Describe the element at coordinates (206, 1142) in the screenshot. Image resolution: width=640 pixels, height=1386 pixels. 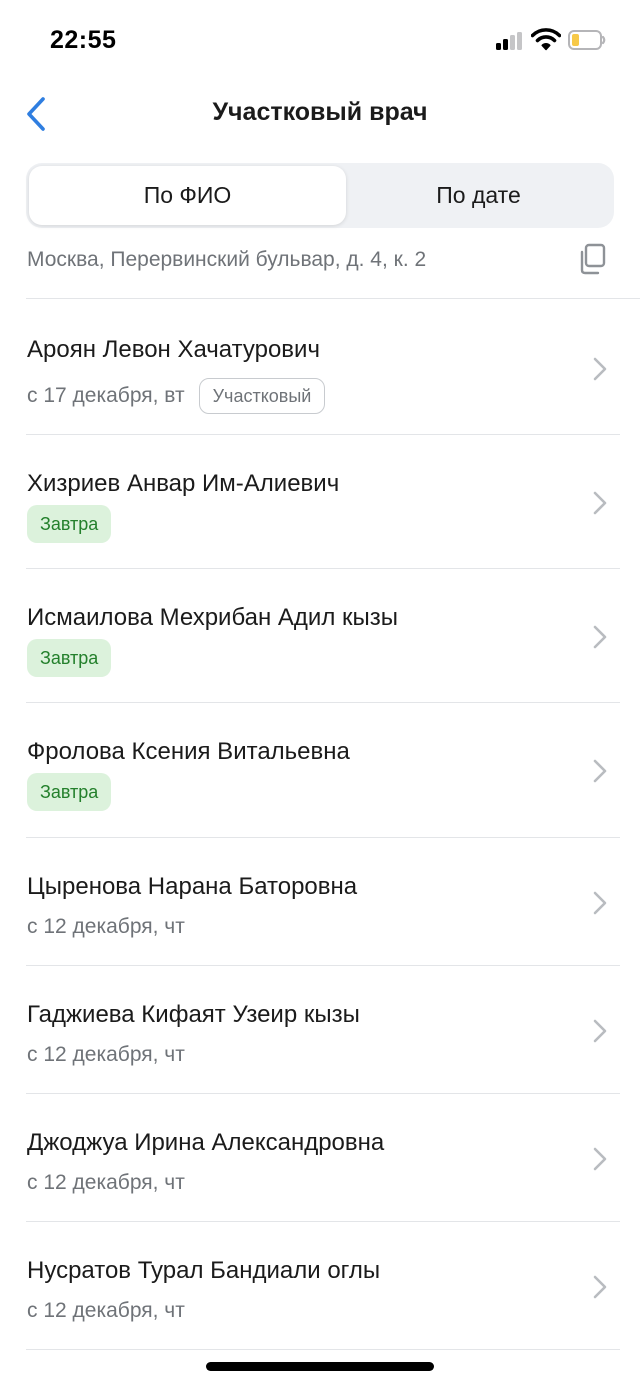
I see `doctor-name: Джоджуа Ирина Александровна` at that location.